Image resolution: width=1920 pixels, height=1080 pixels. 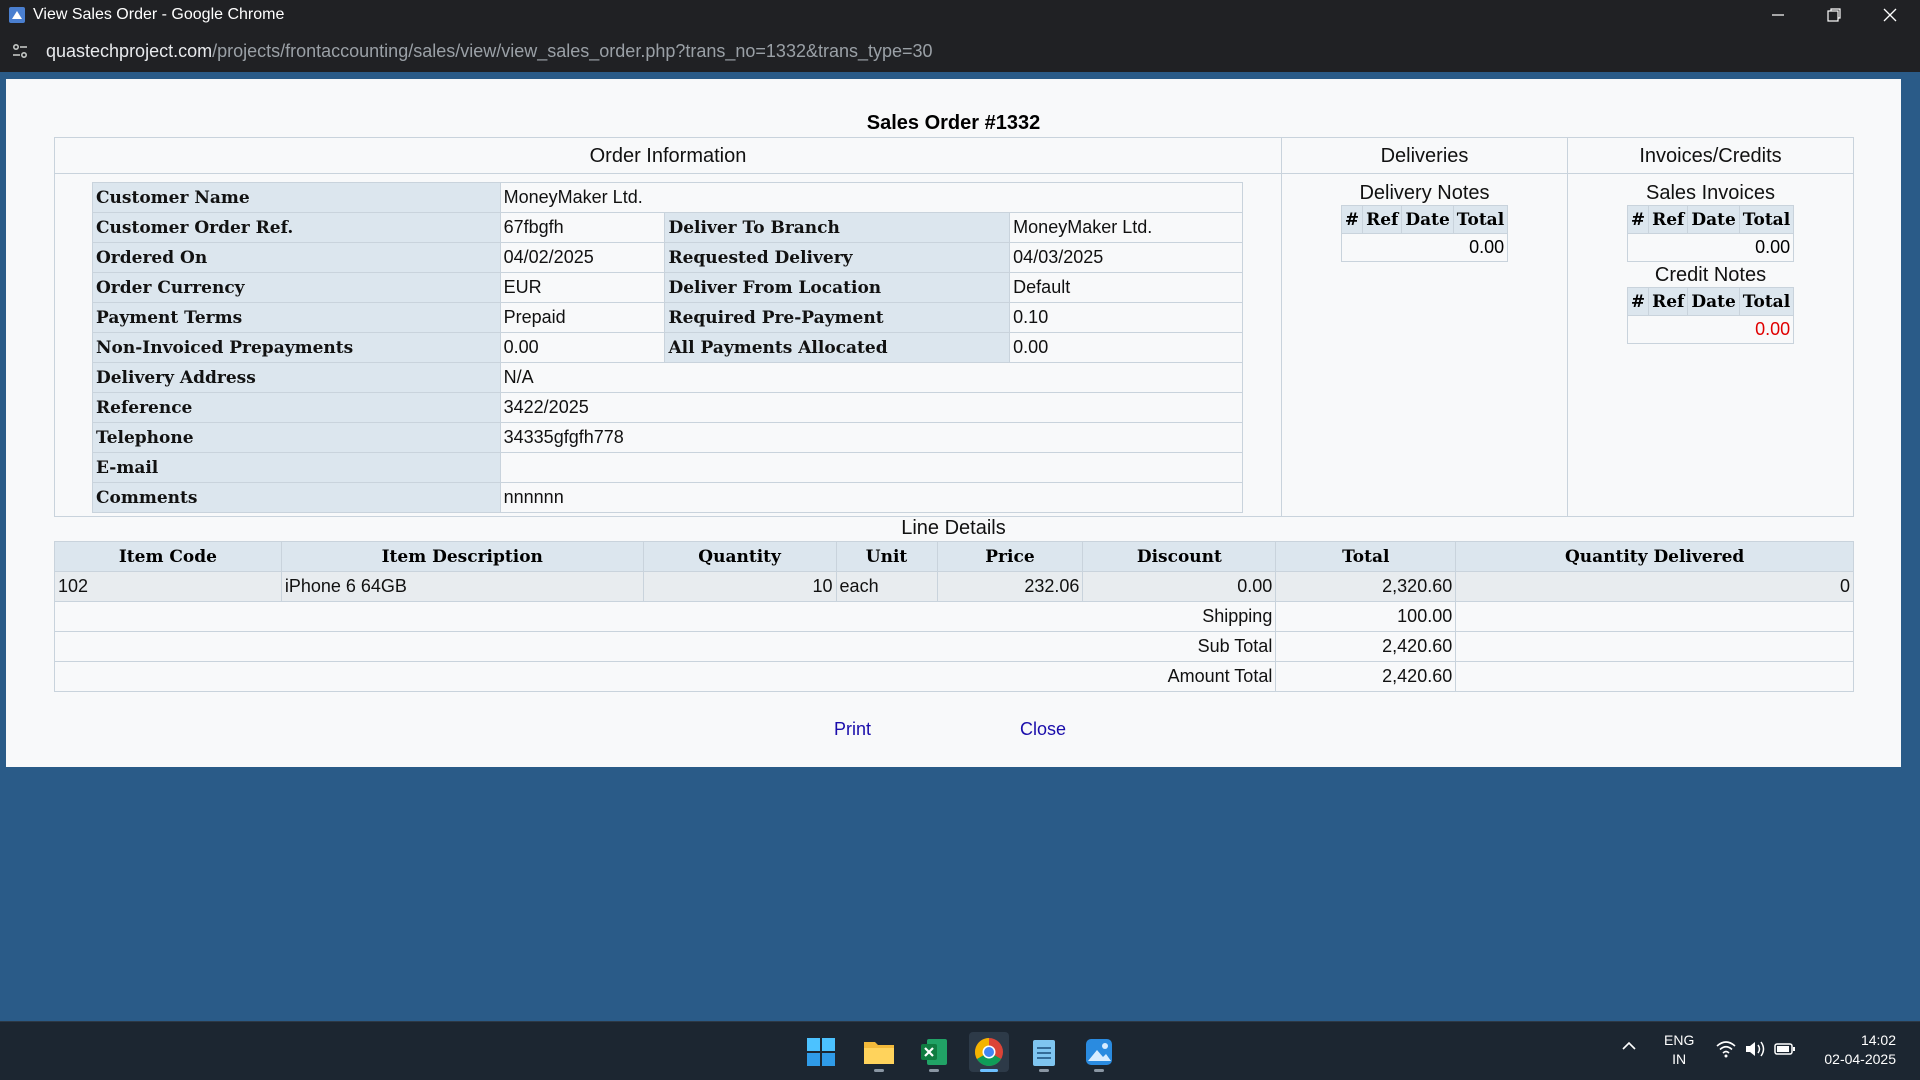 What do you see at coordinates (1044, 1052) in the screenshot?
I see `taskbar-notepad` at bounding box center [1044, 1052].